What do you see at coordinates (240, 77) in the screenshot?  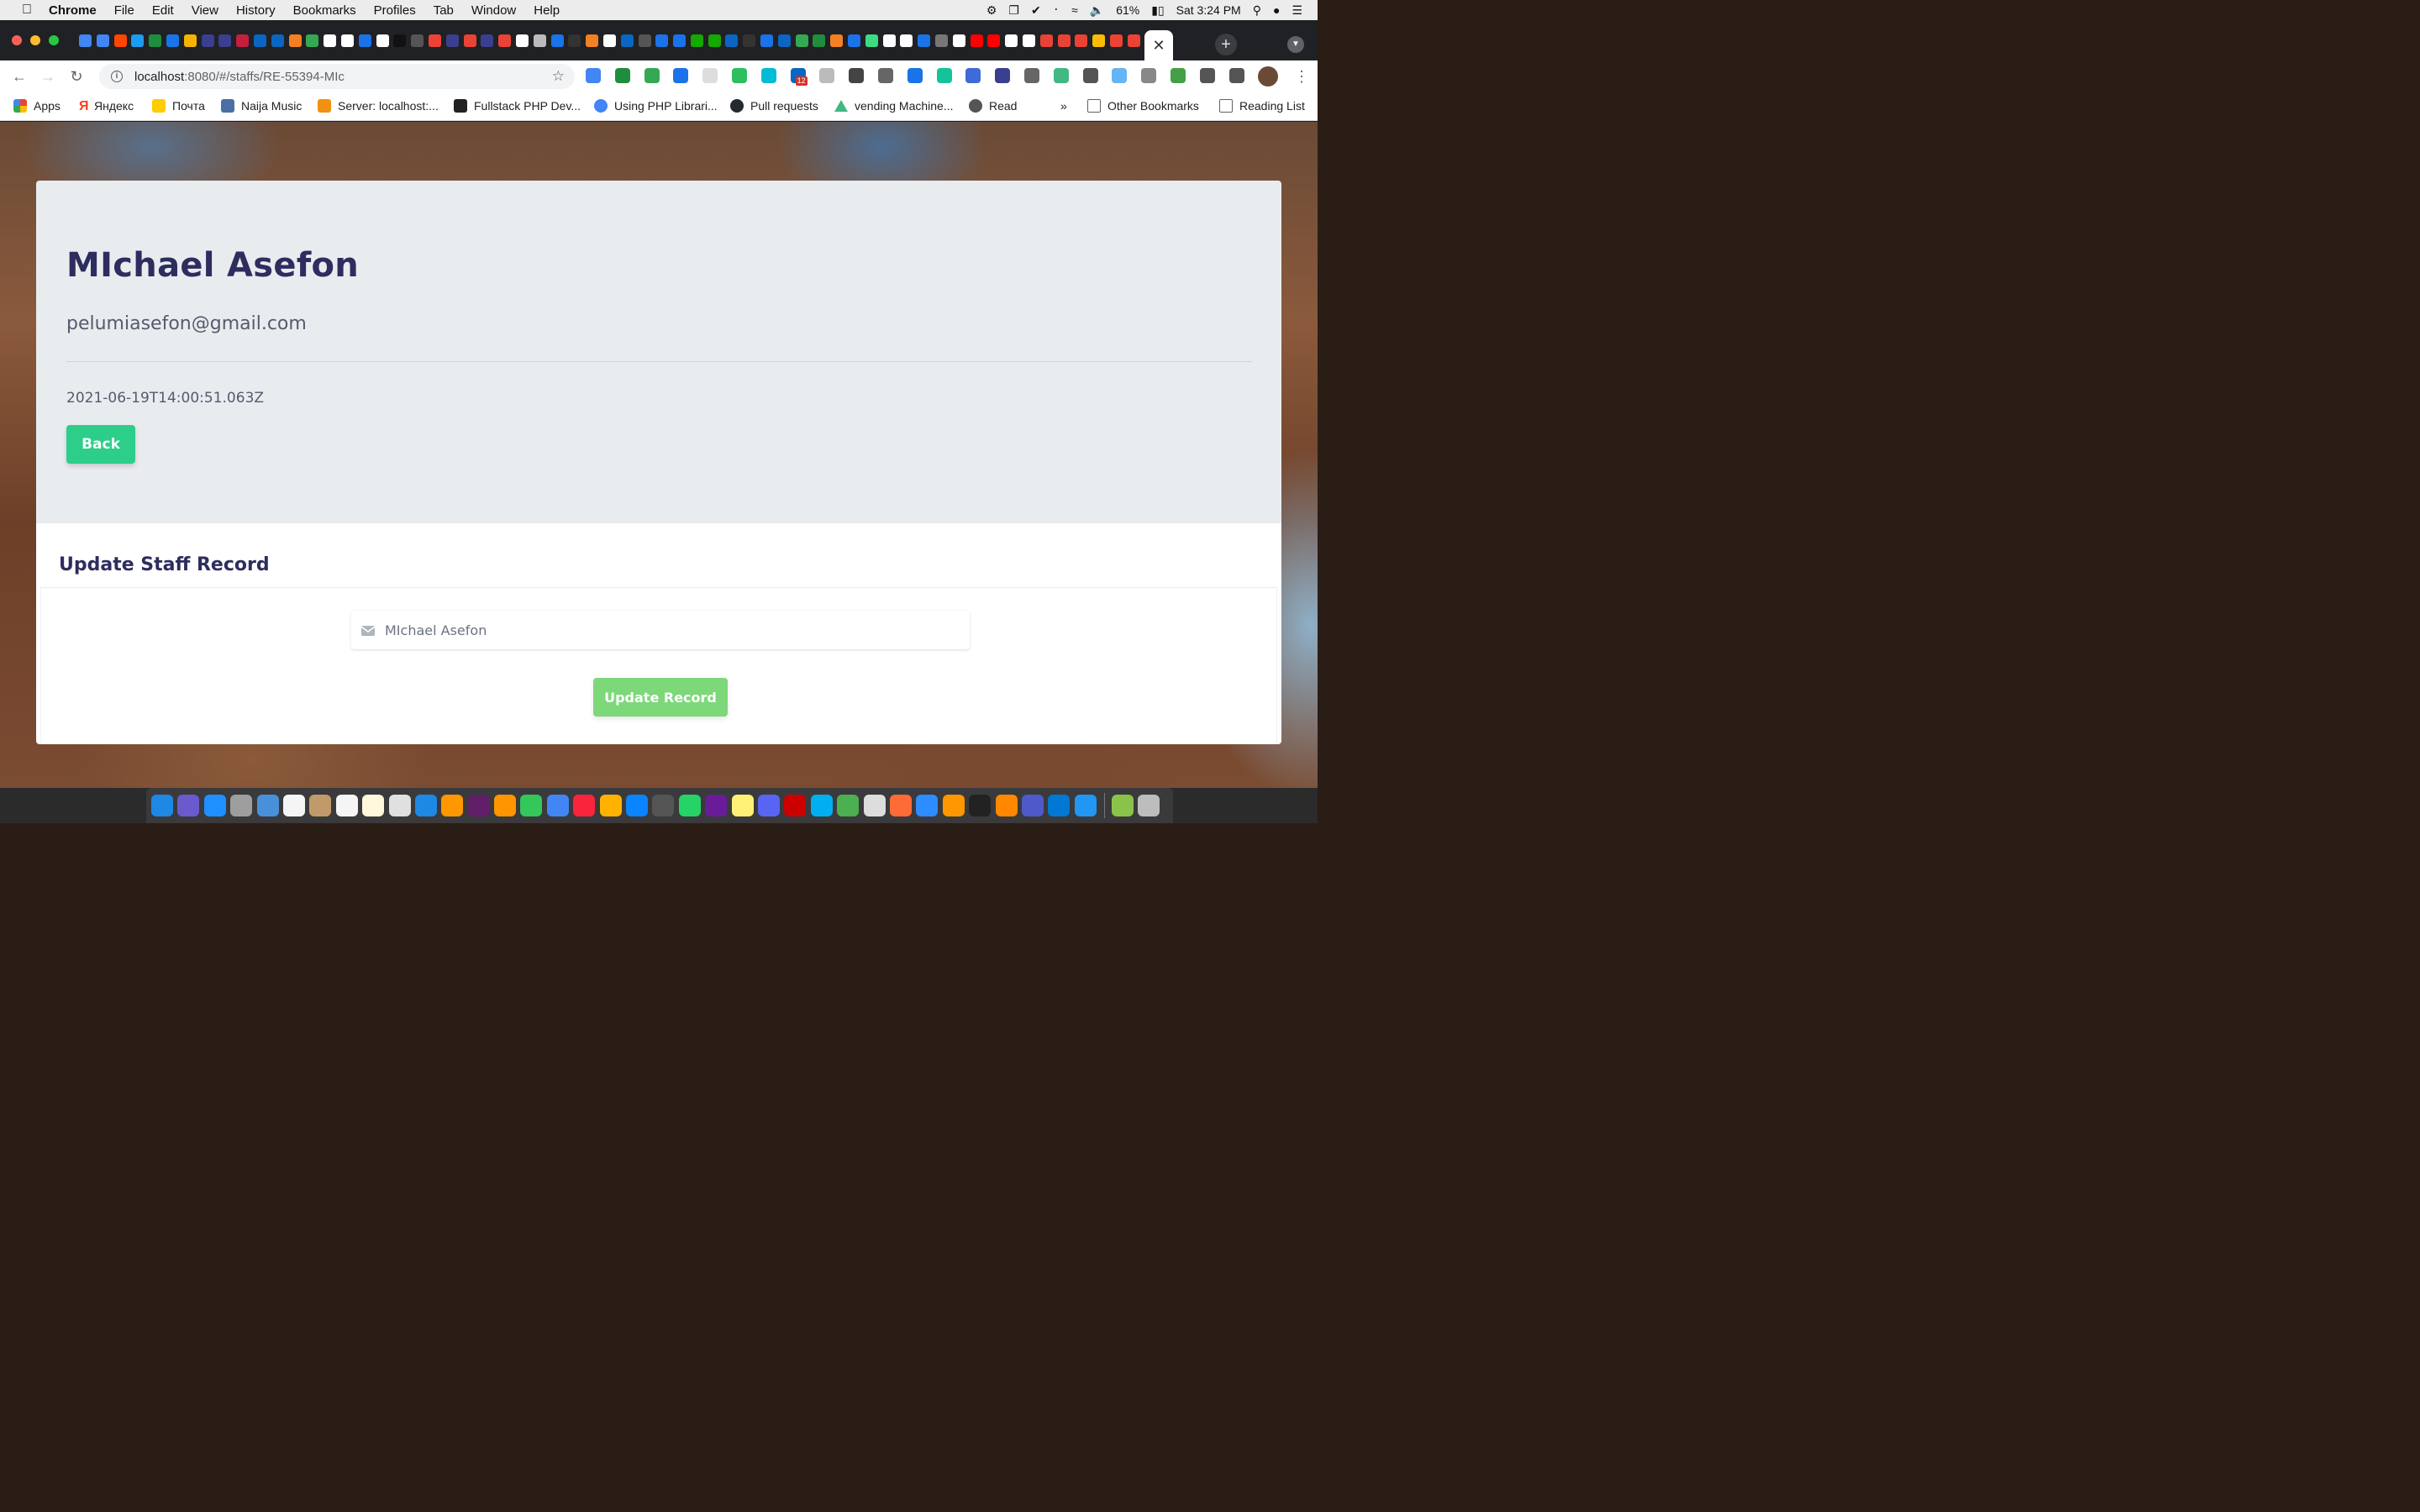 I see `url-text: localhost:8080/#/staffs/RE-55394-MIc` at bounding box center [240, 77].